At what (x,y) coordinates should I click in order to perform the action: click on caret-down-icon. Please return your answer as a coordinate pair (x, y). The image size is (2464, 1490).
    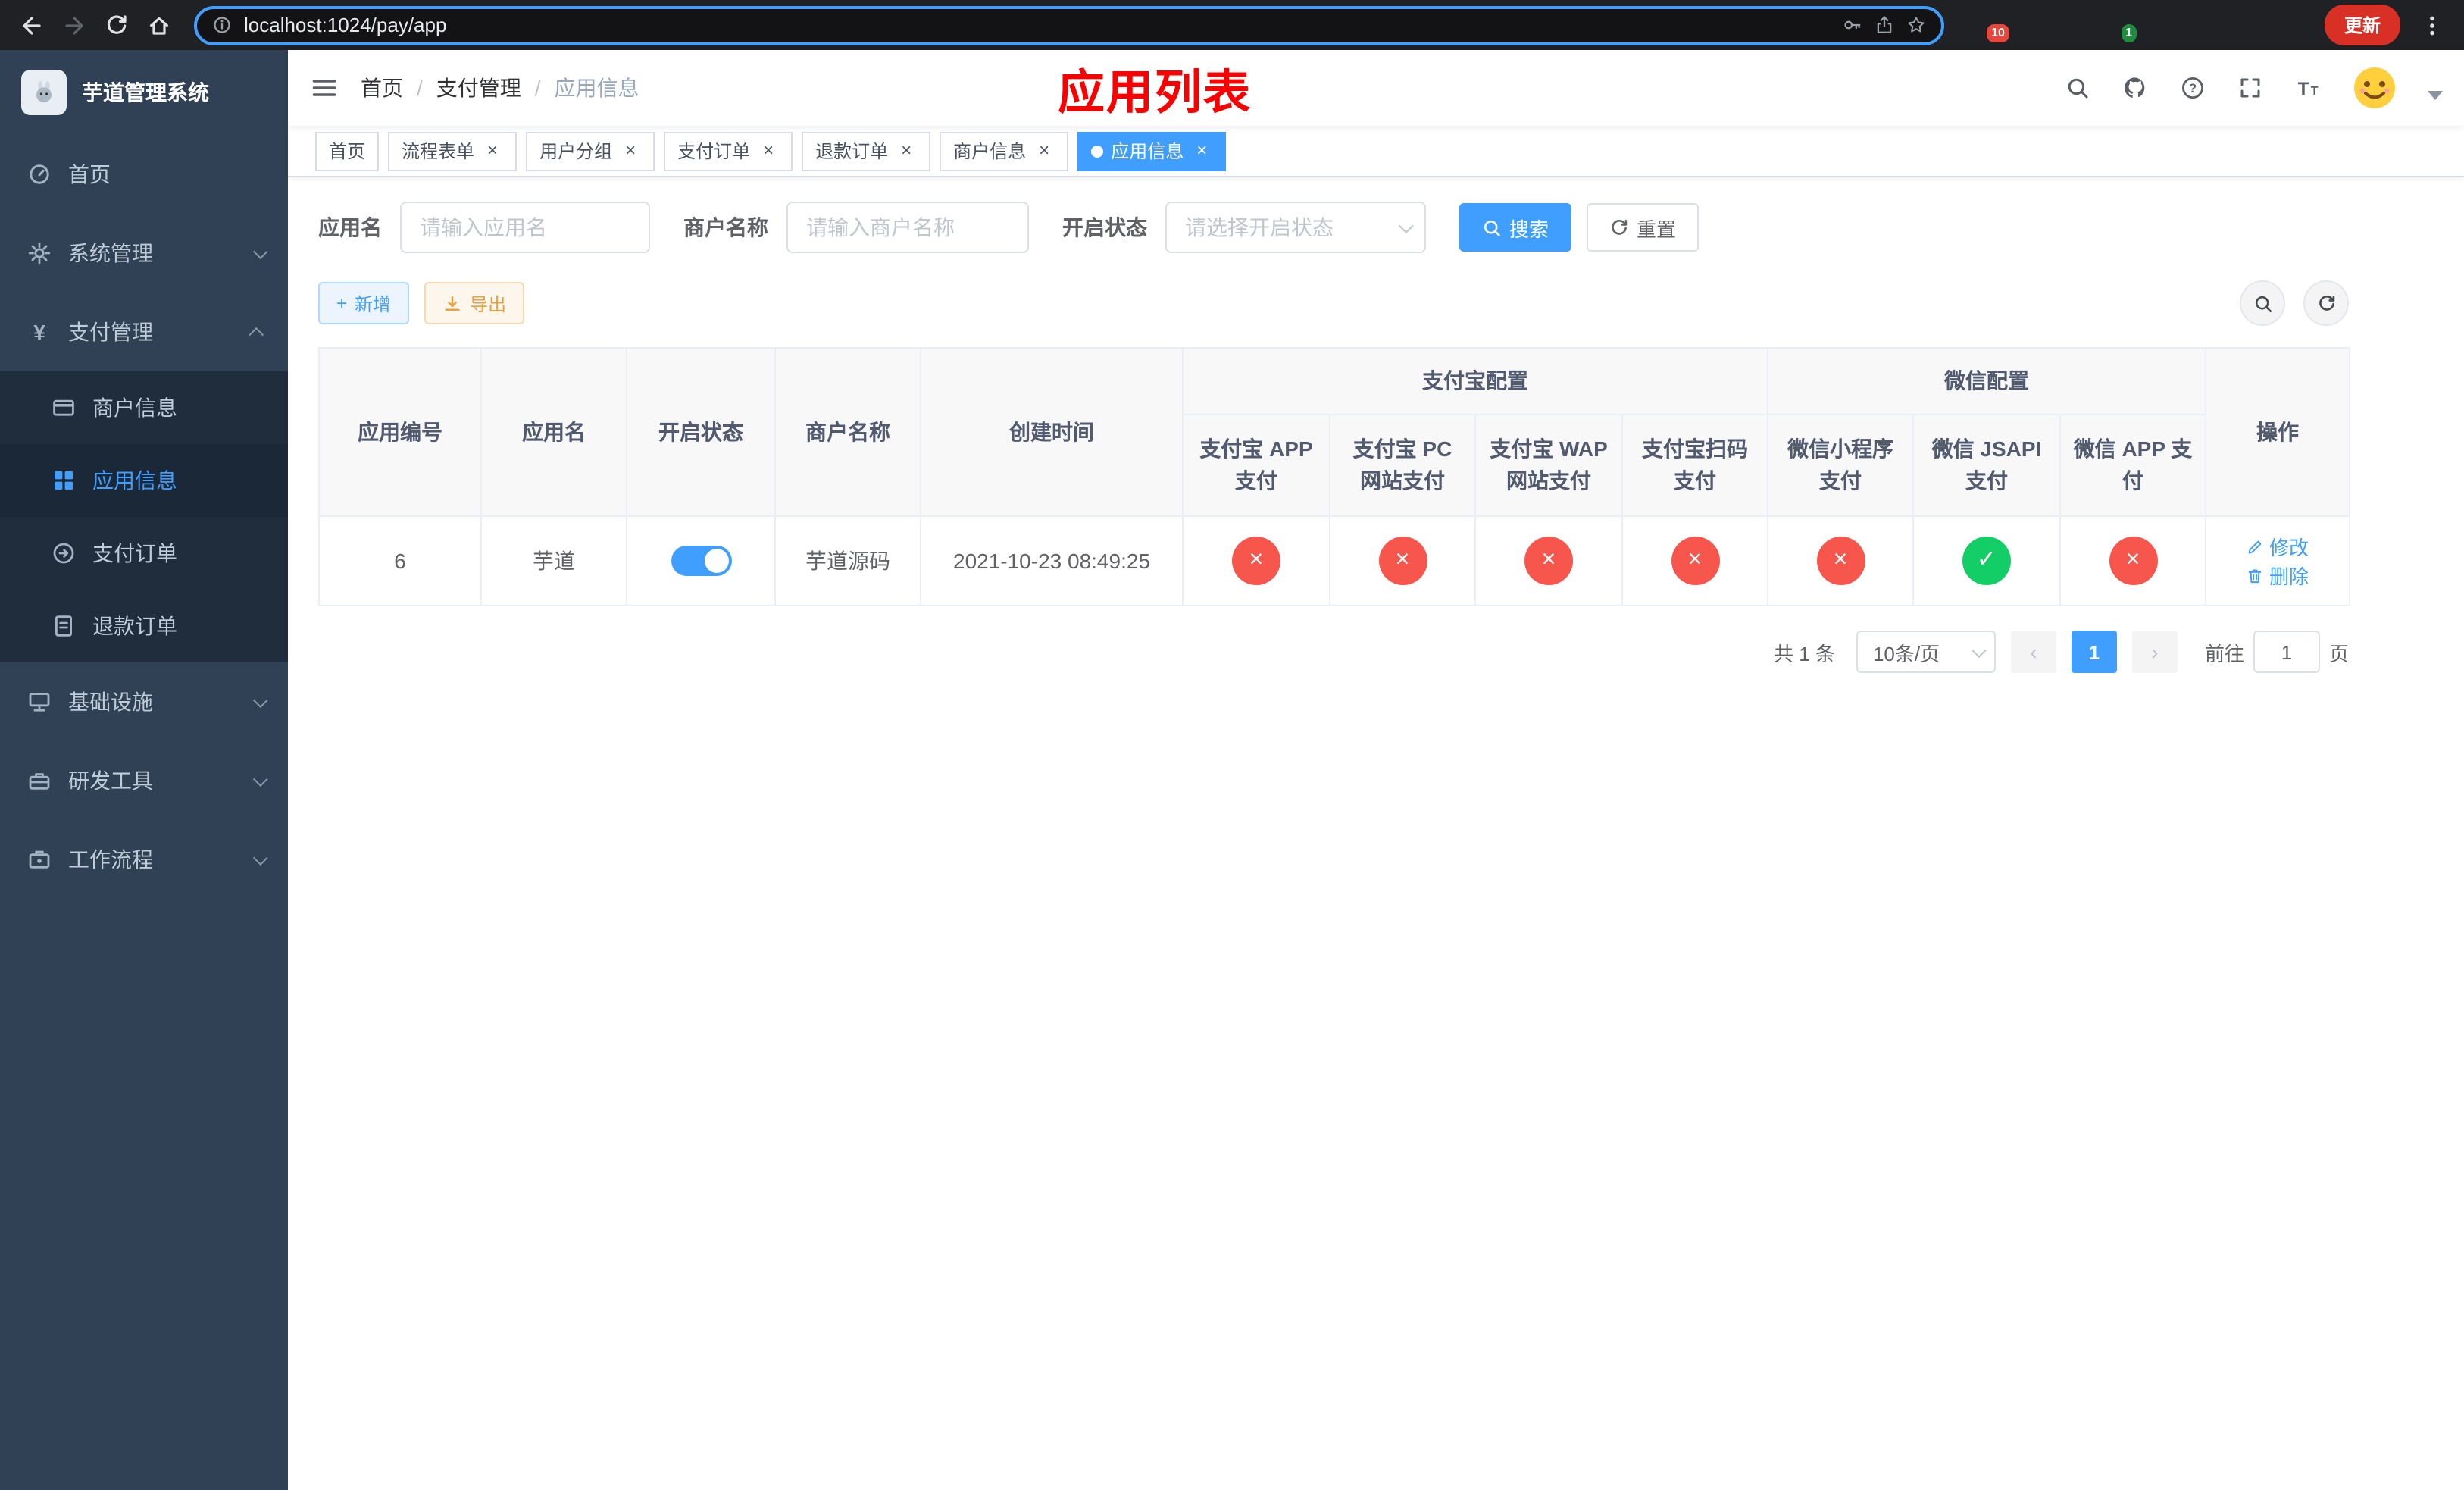
    Looking at the image, I should click on (2435, 95).